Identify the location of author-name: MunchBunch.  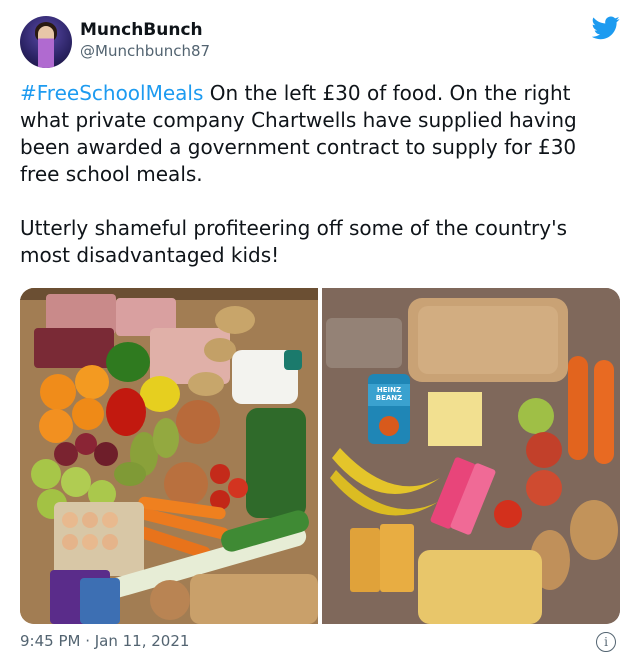
(141, 30).